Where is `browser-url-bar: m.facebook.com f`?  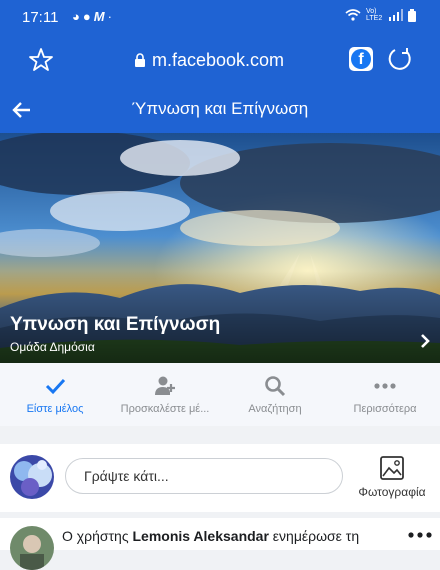 browser-url-bar: m.facebook.com f is located at coordinates (220, 61).